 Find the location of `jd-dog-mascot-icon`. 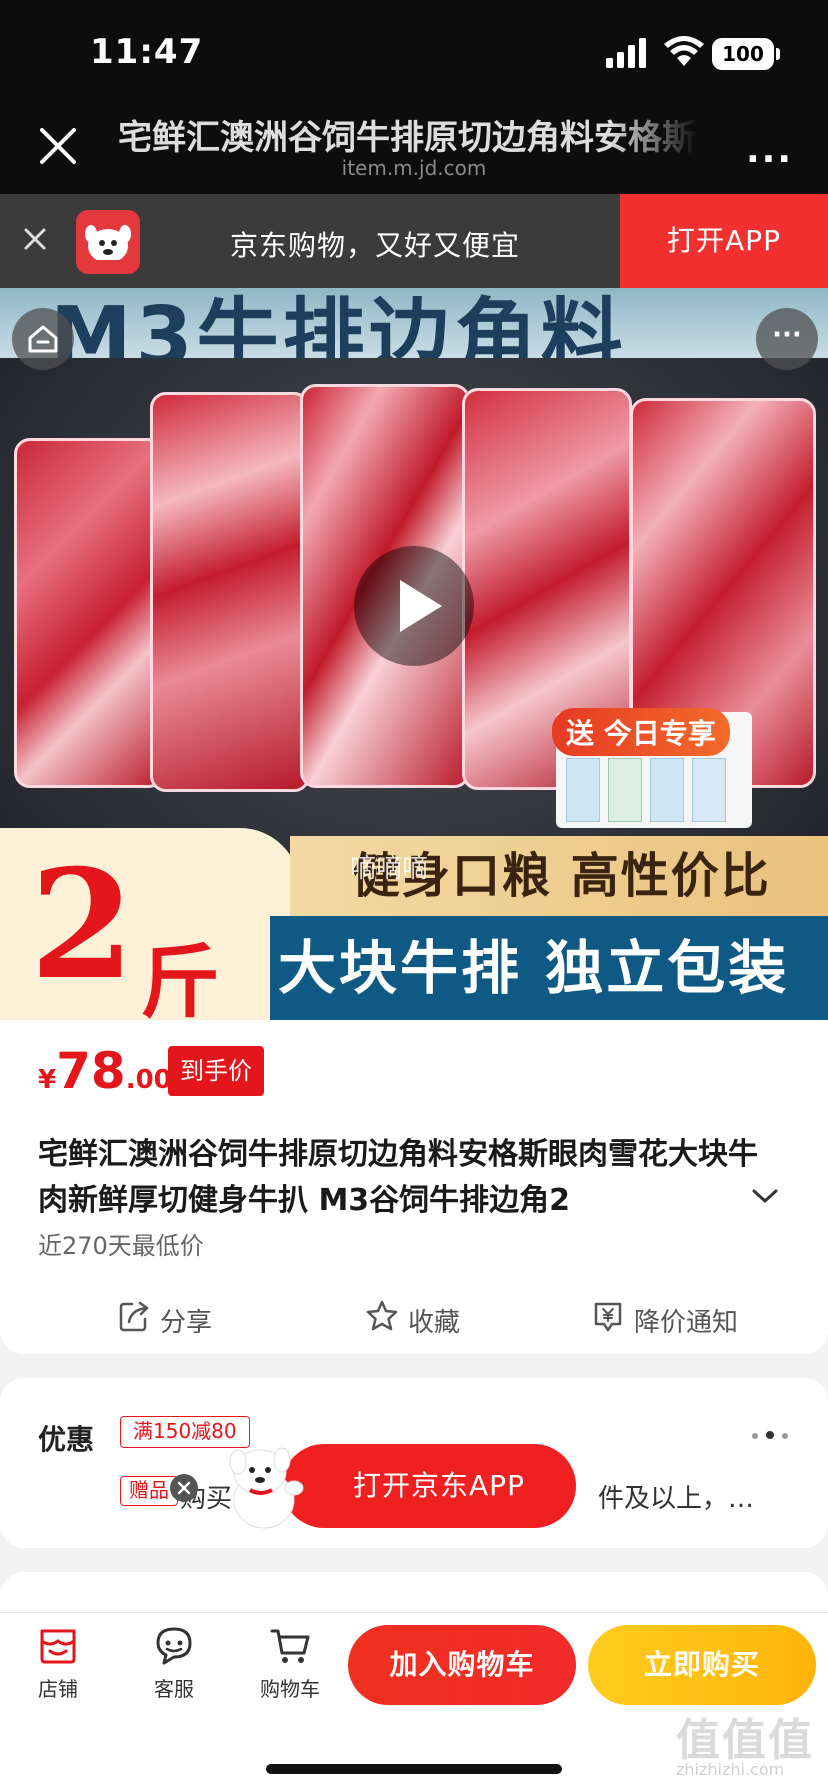

jd-dog-mascot-icon is located at coordinates (266, 1488).